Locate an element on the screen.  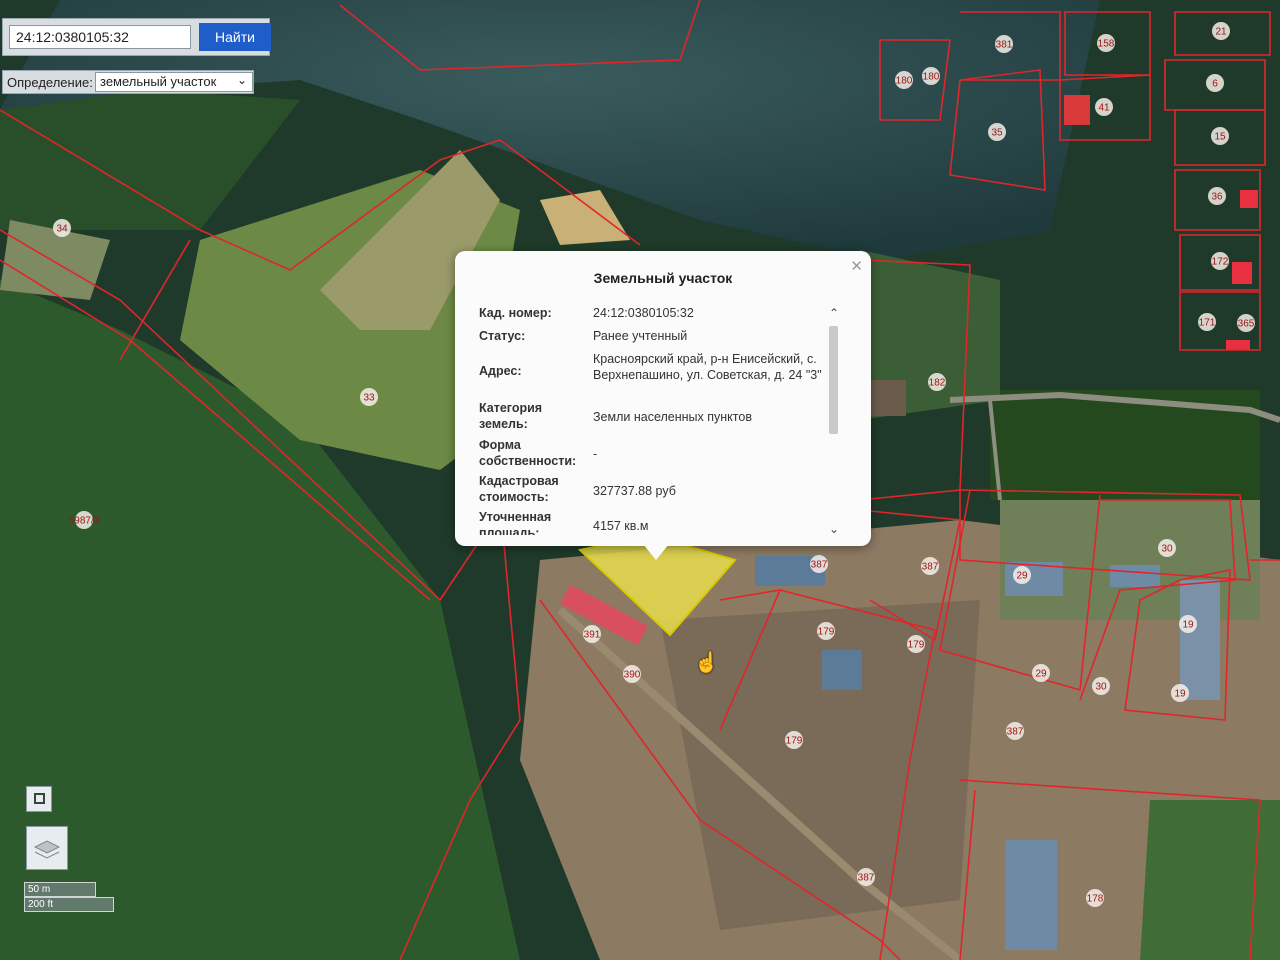
parcel-number-label: 381 is located at coordinates (1004, 45).